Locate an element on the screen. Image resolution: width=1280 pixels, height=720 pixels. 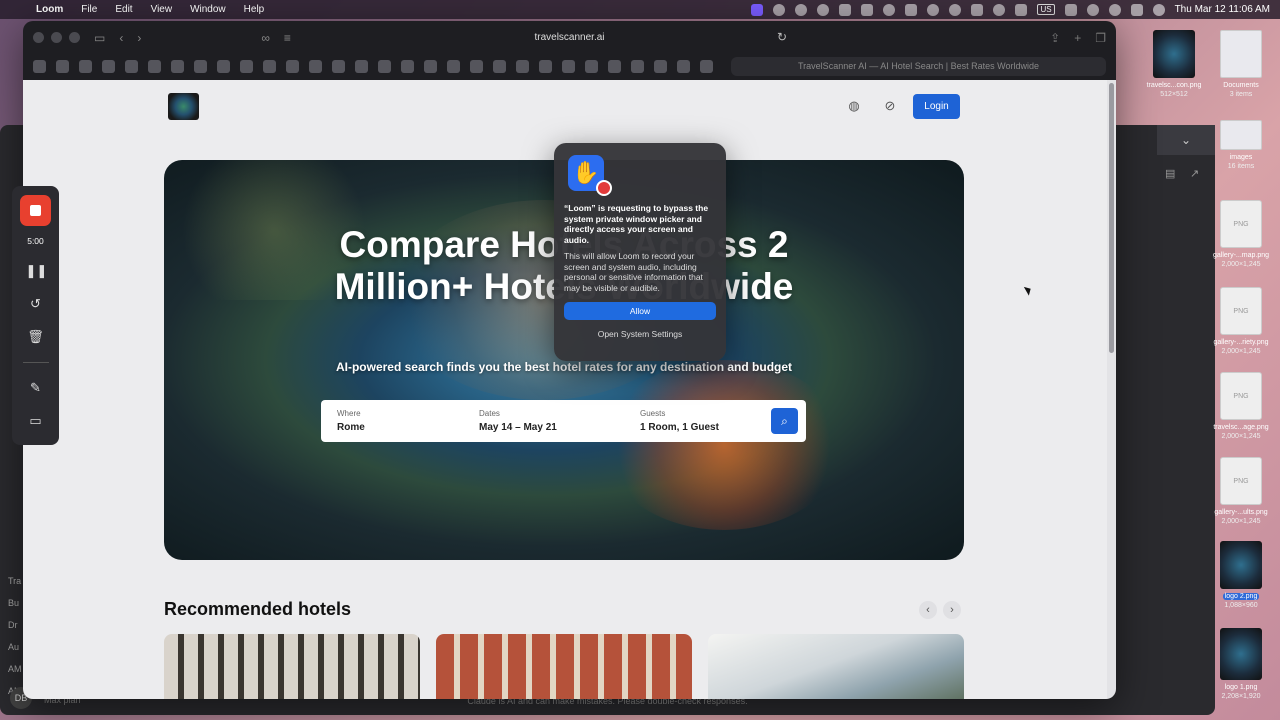
desktop-file: PNG gallery-...ults.png 2,000×1,245 is located at coordinates (1241, 491).